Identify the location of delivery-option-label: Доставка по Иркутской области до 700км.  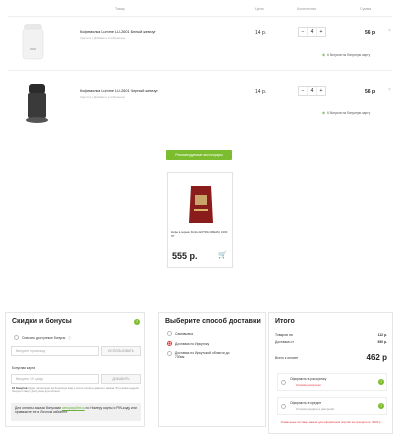
(202, 355).